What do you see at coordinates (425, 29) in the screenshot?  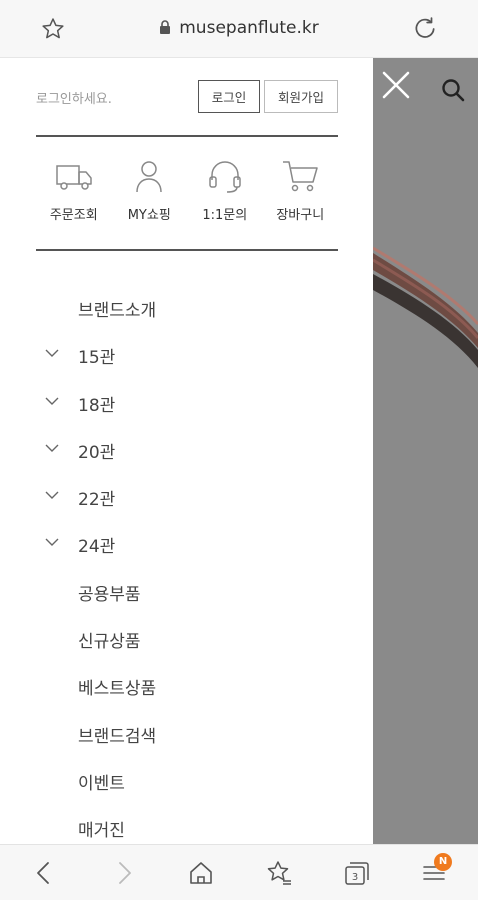 I see `reload-icon` at bounding box center [425, 29].